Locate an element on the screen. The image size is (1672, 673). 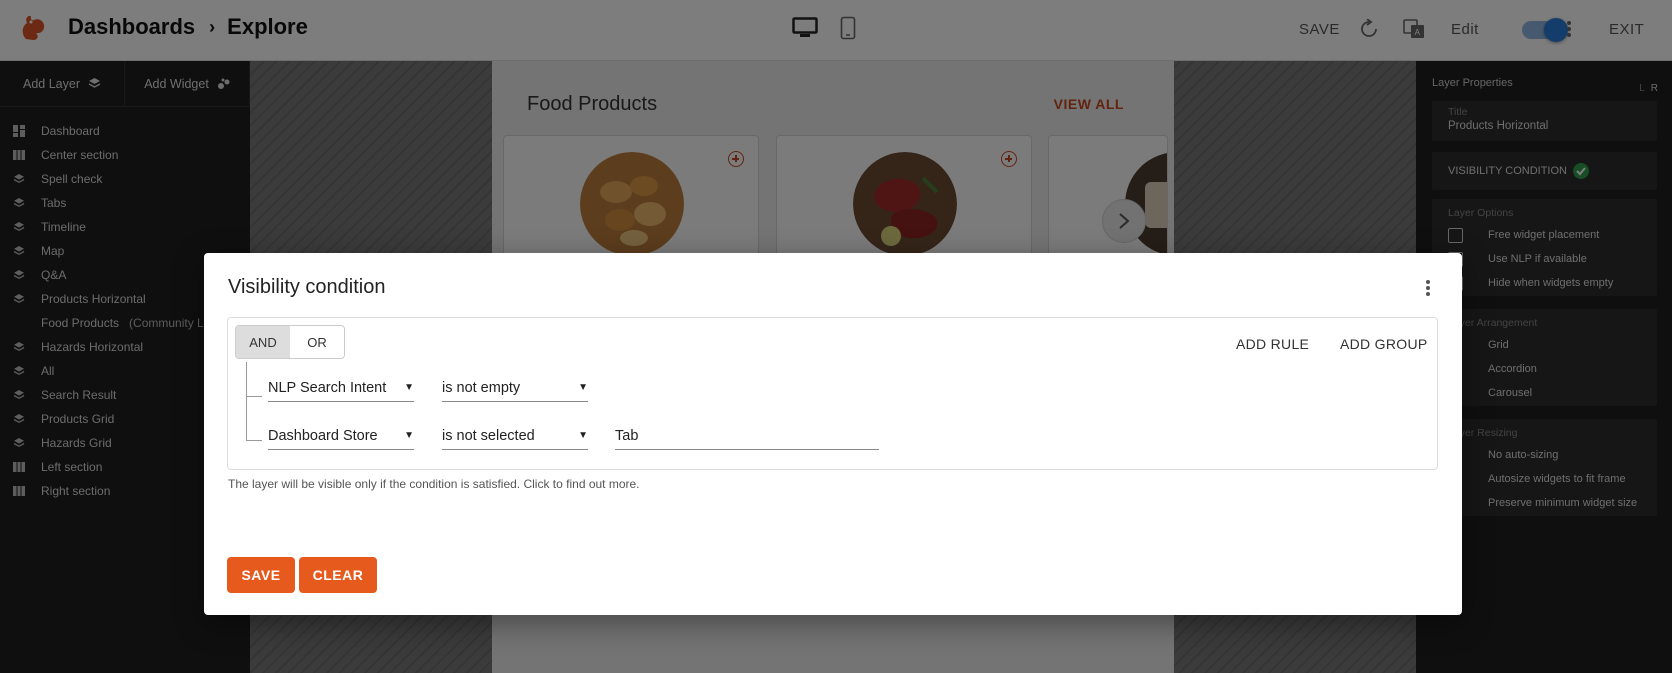
rule-1-operator-select: is not empty ▼ is located at coordinates (515, 388).